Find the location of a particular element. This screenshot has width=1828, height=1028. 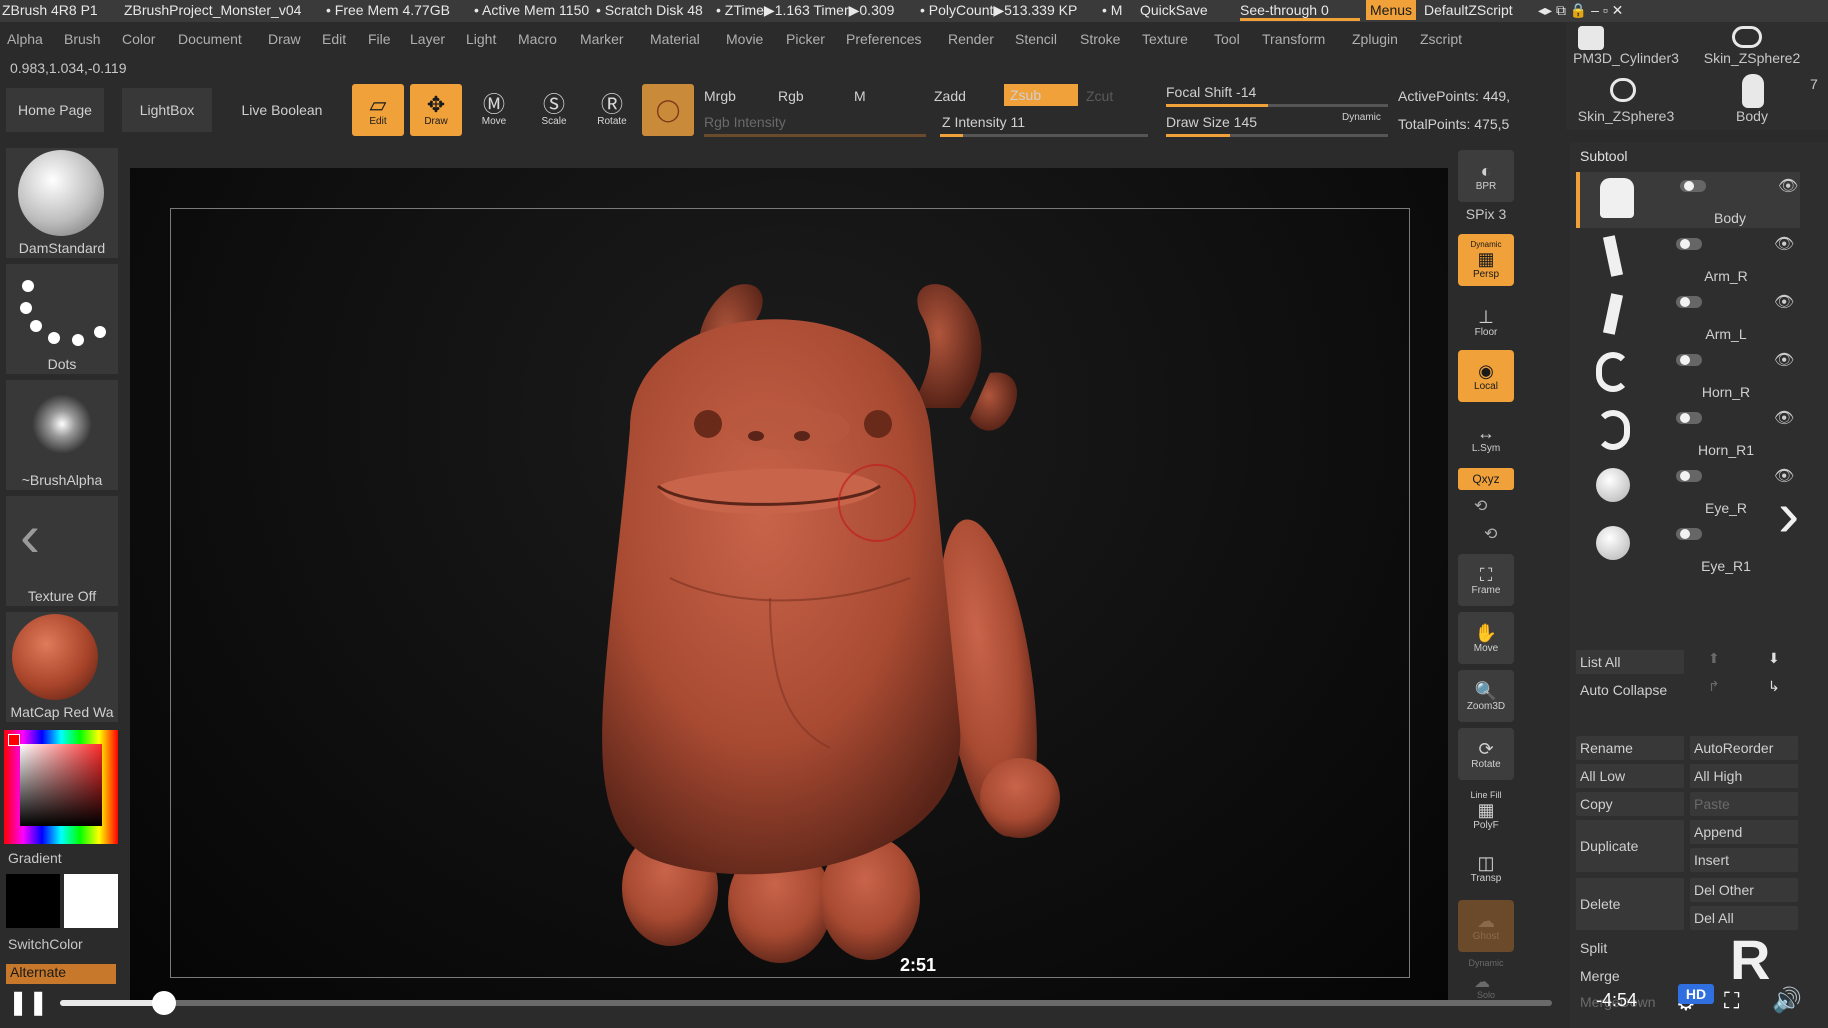

video-progress-bar is located at coordinates (806, 1003).